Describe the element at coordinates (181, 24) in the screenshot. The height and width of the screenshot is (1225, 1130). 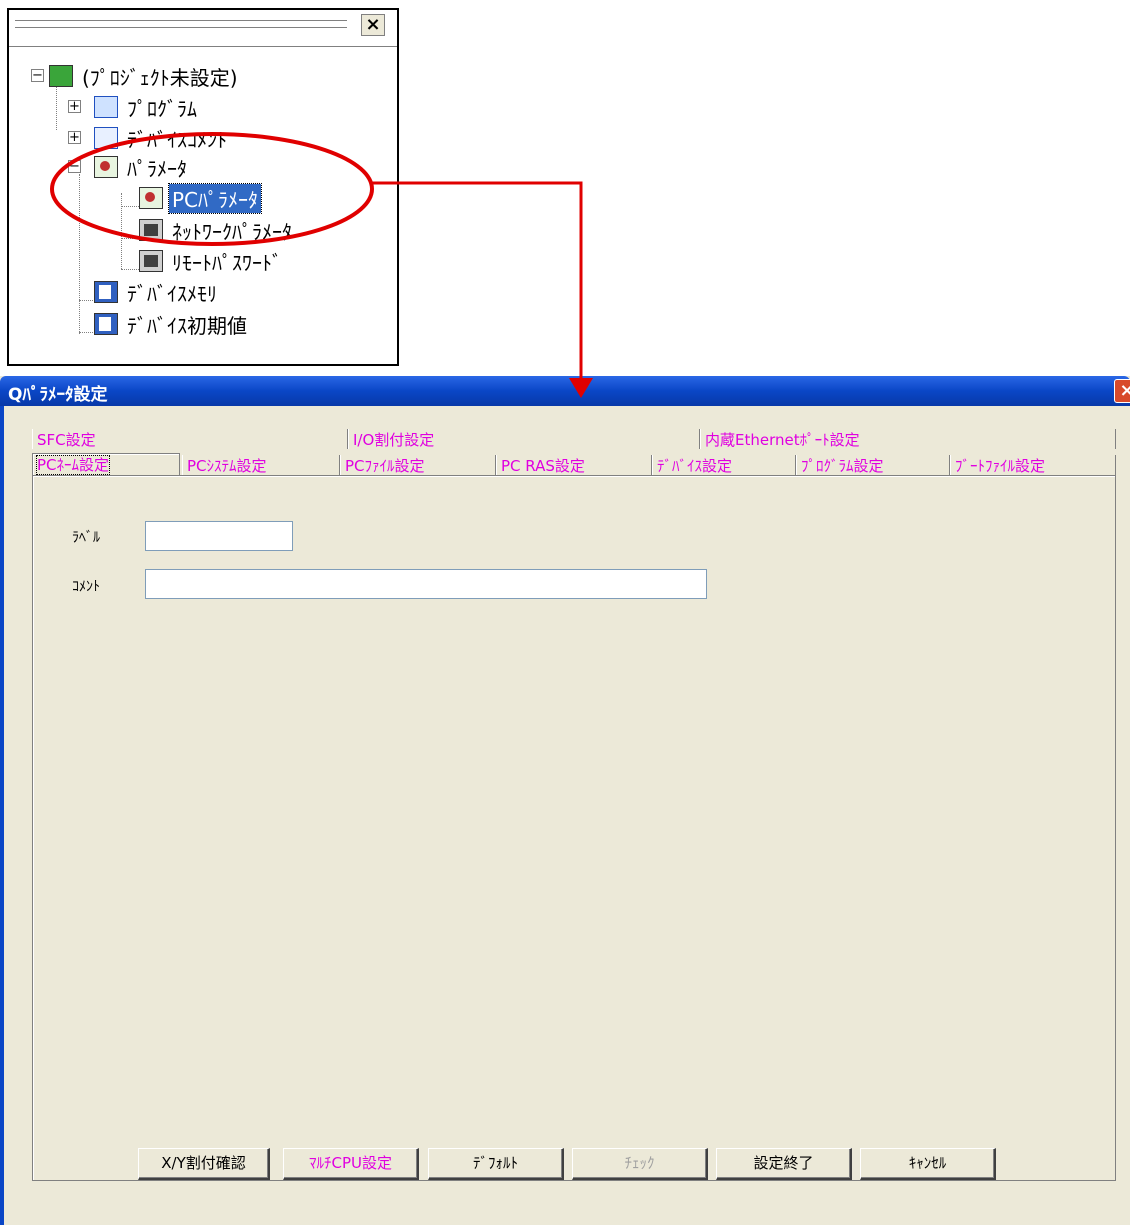
I see `panel-grip` at that location.